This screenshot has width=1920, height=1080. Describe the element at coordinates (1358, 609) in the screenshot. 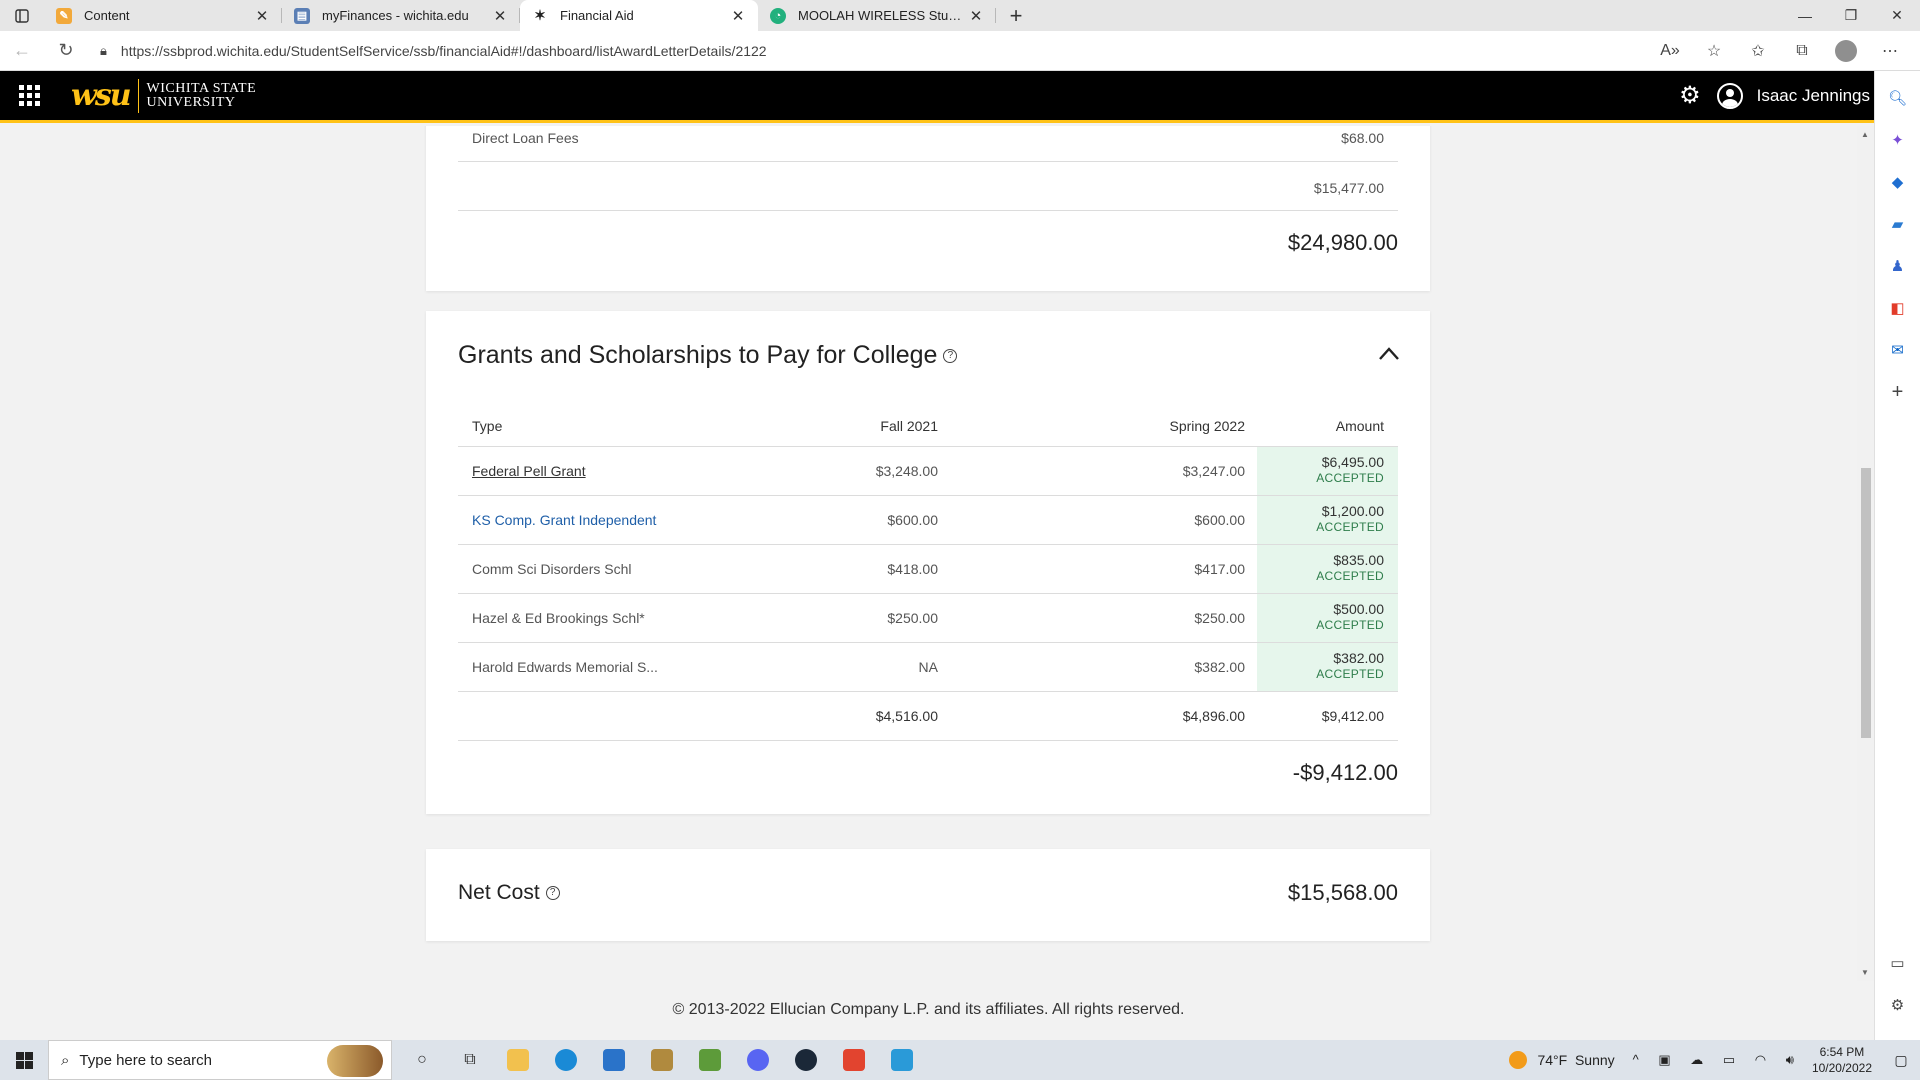

I see `total-amount: $500.00` at that location.